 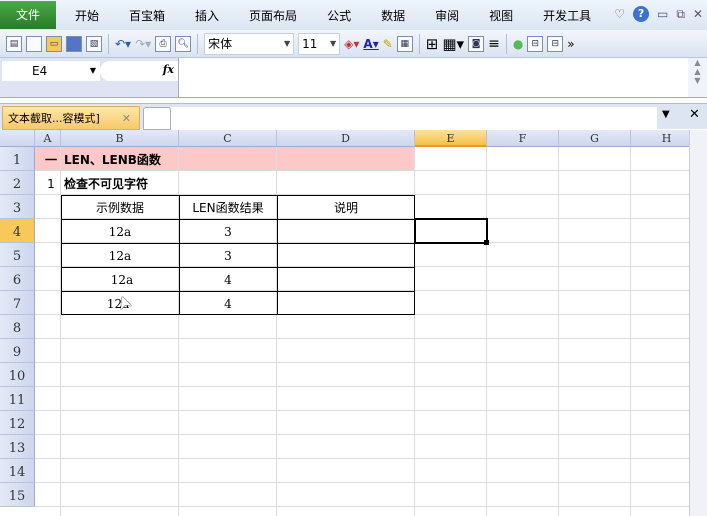 I want to click on name-box-value: E4, so click(x=40, y=71).